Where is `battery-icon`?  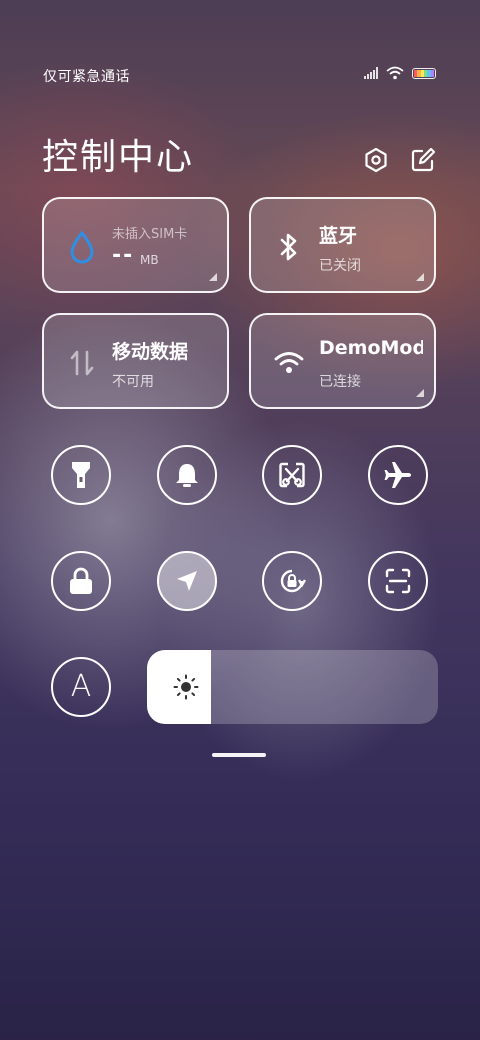
battery-icon is located at coordinates (424, 73).